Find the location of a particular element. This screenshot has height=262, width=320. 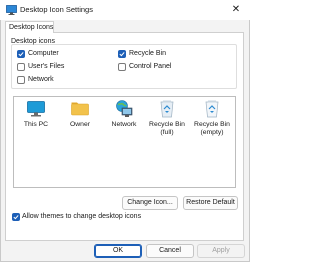

window-title: Desktop Icon Settings is located at coordinates (56, 9).